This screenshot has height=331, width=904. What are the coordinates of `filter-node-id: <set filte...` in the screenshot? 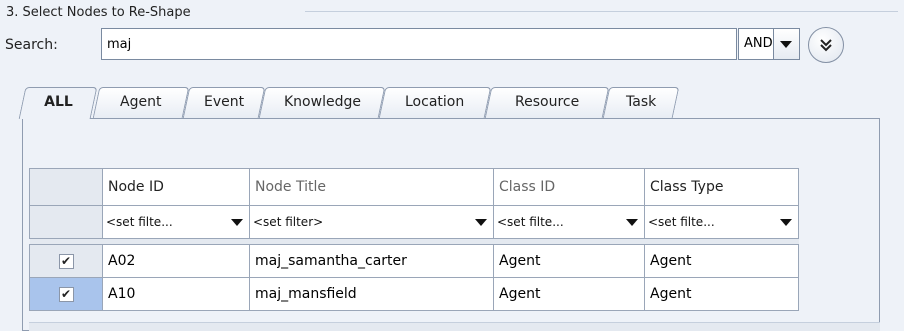 It's located at (176, 222).